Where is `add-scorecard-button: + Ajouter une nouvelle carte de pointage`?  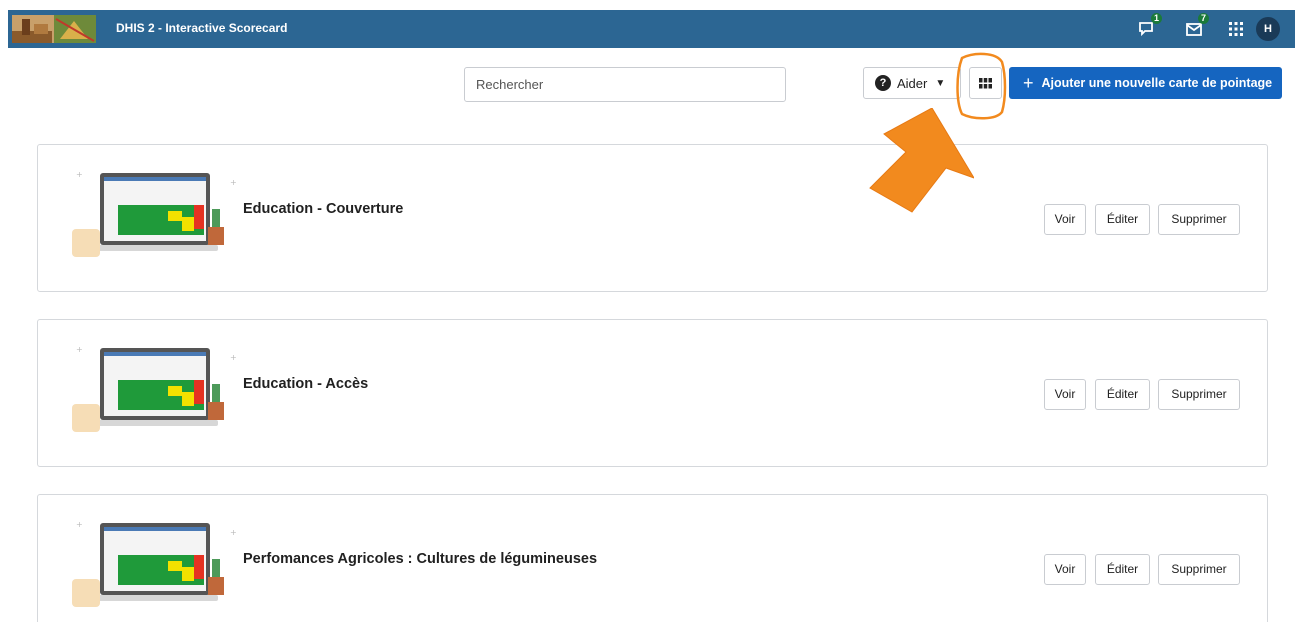 add-scorecard-button: + Ajouter une nouvelle carte de pointage is located at coordinates (1145, 83).